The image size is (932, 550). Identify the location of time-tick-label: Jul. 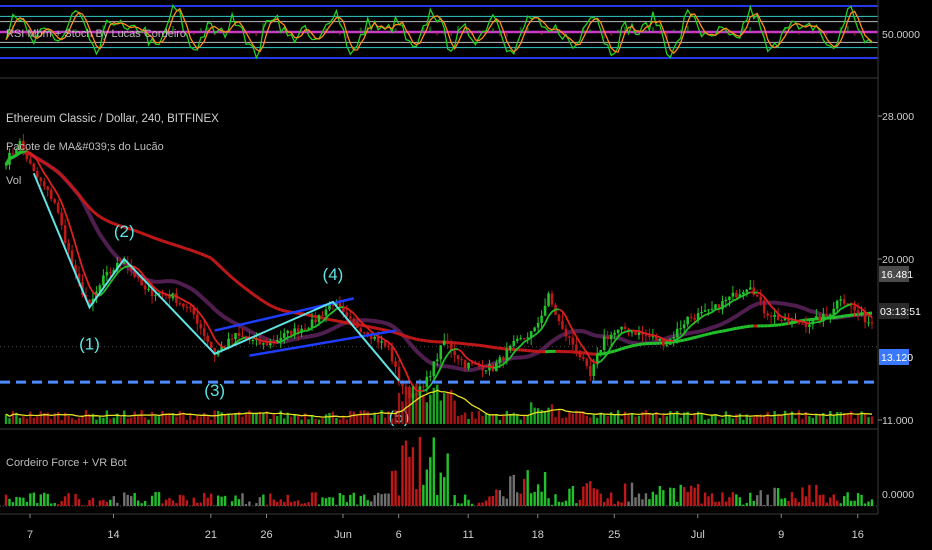
(698, 535).